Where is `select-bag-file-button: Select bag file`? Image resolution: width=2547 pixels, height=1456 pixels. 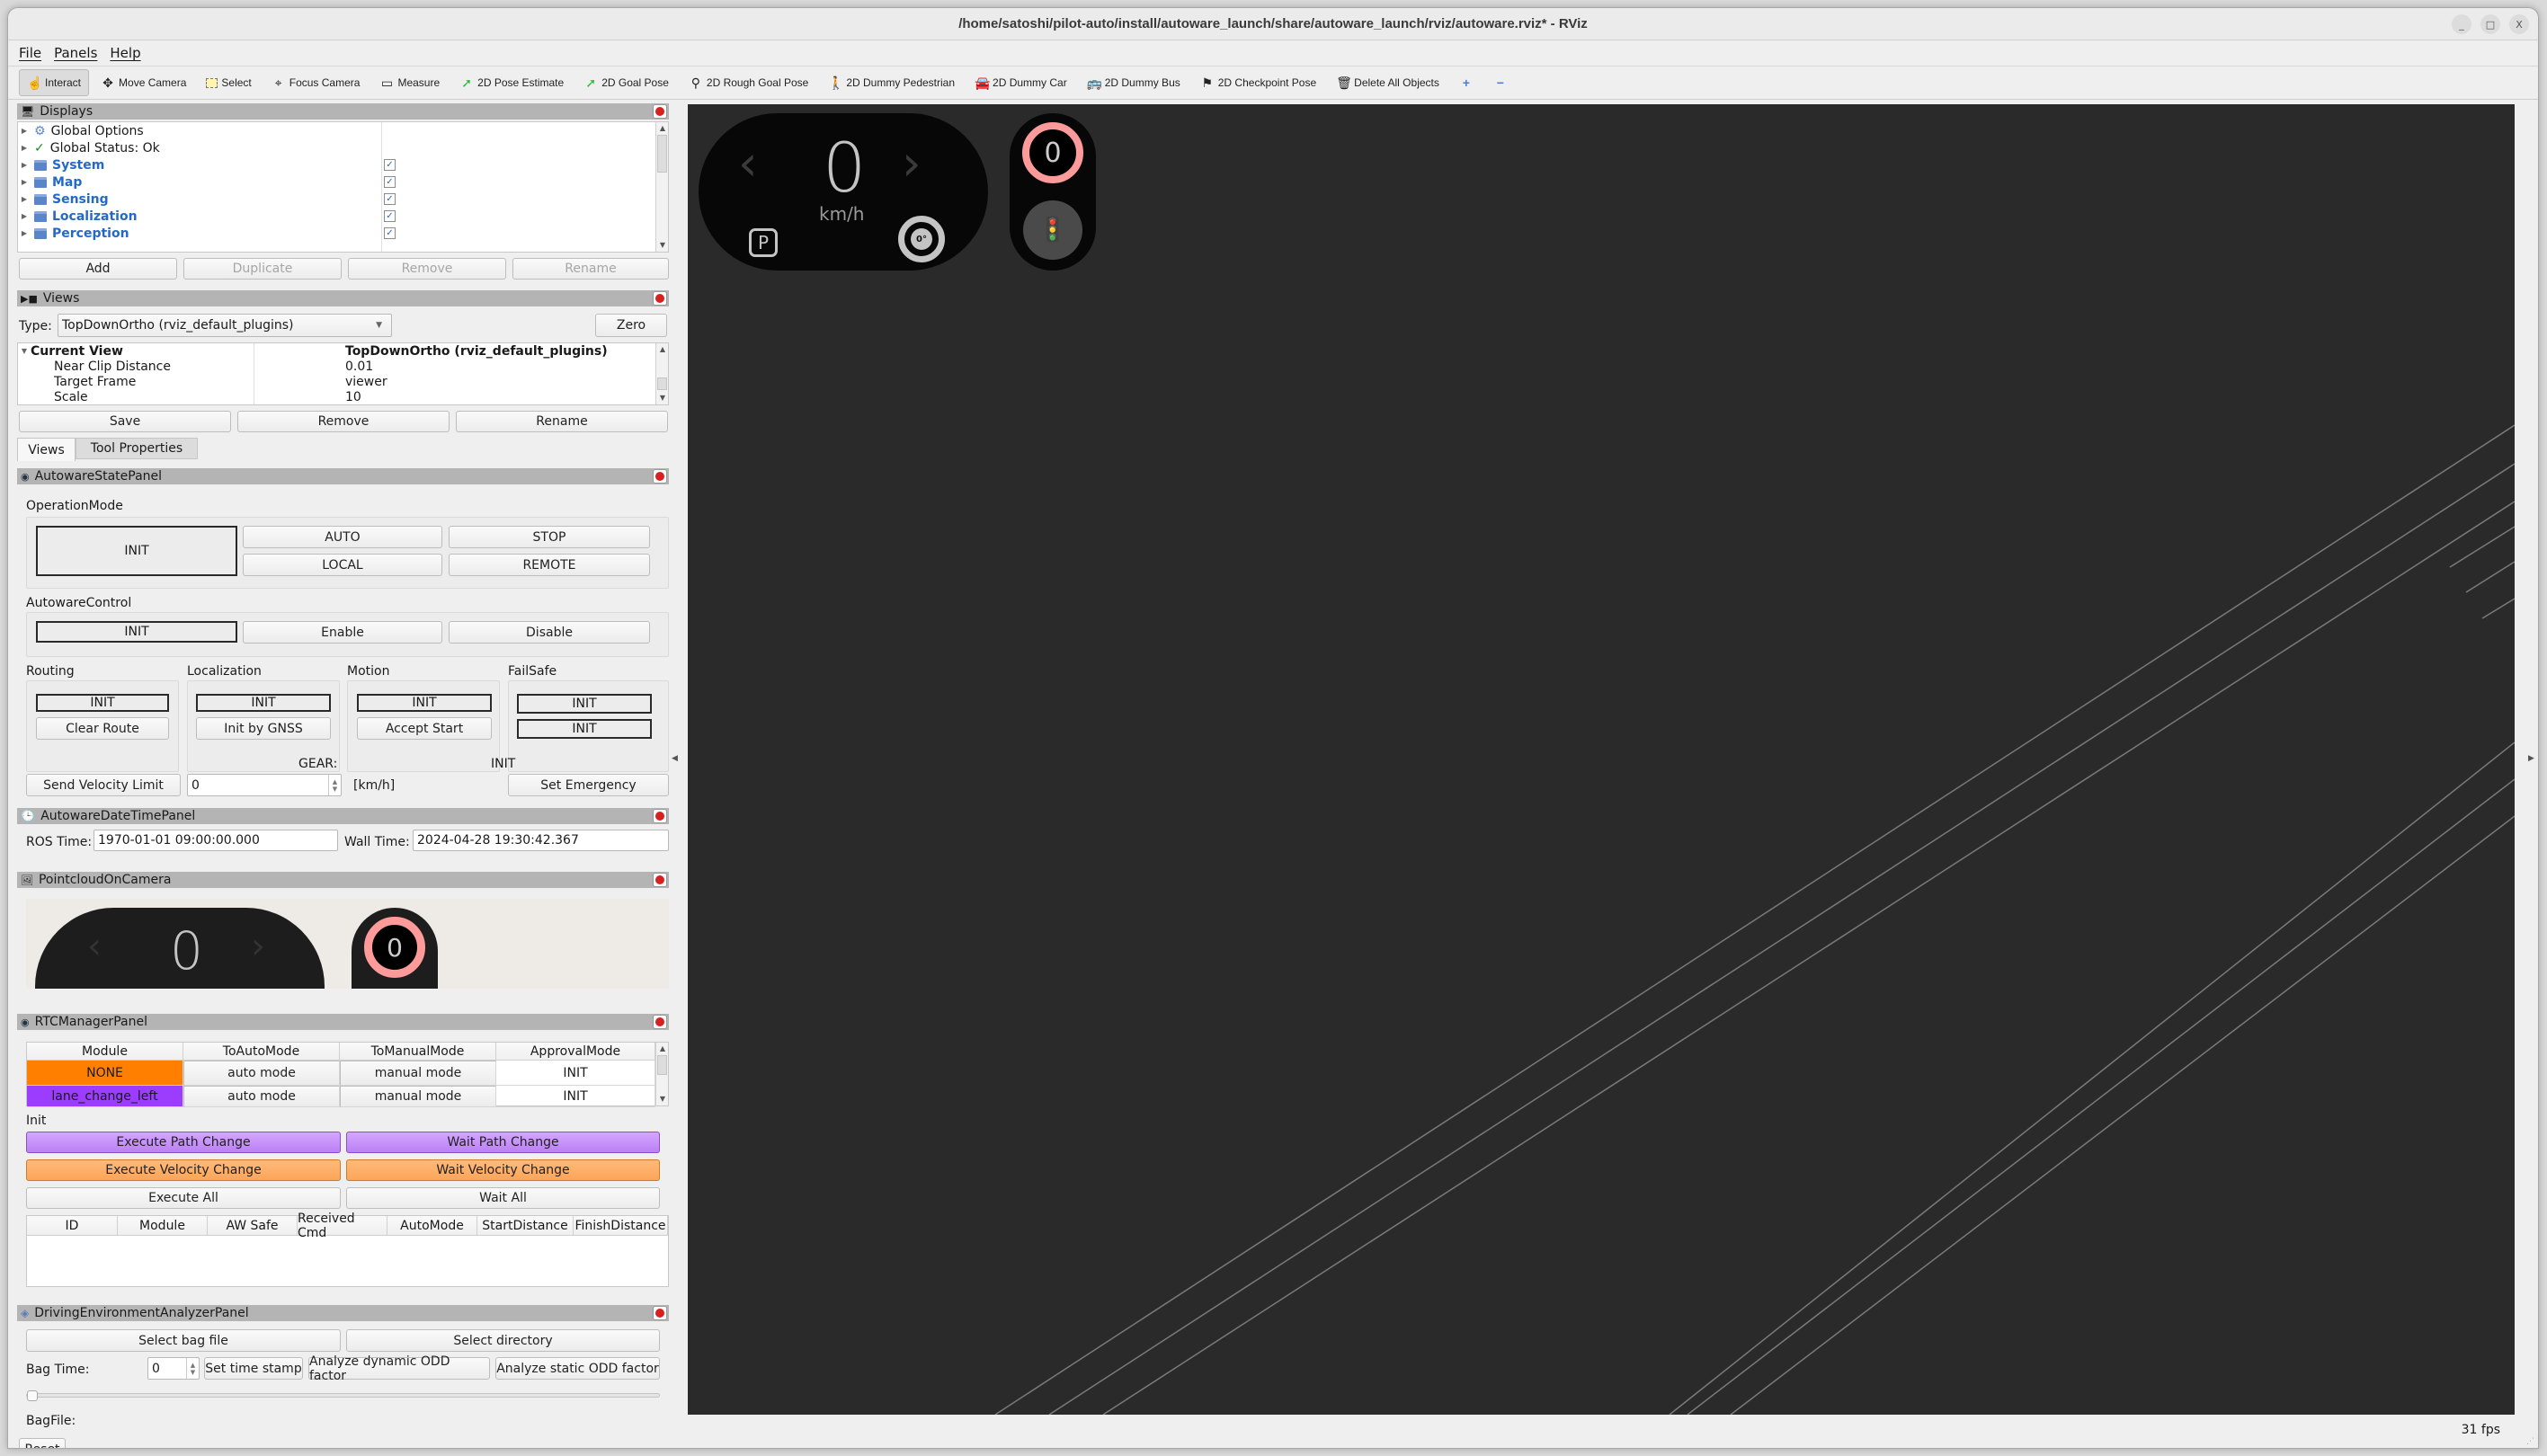
select-bag-file-button: Select bag file is located at coordinates (183, 1341).